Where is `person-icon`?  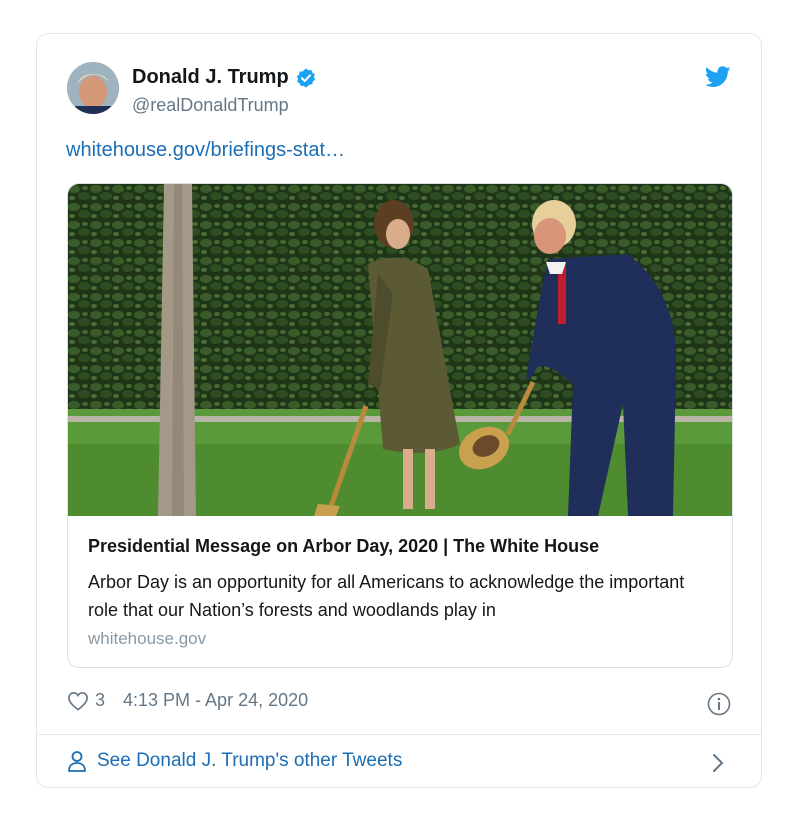 person-icon is located at coordinates (77, 761).